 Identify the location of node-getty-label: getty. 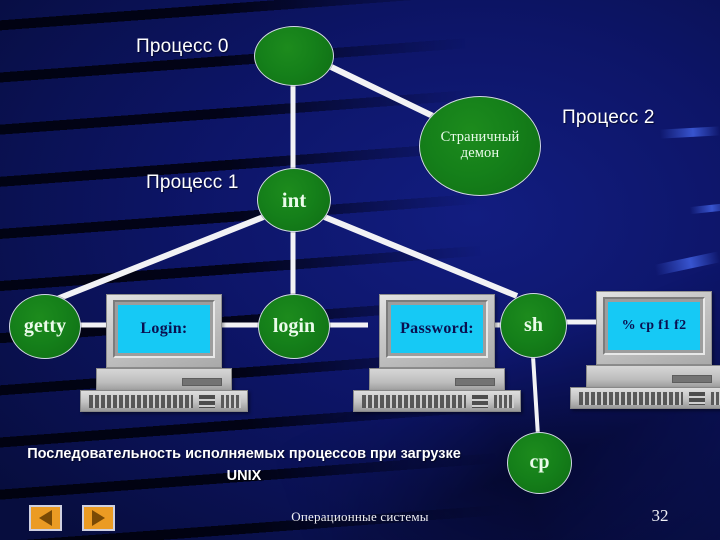
(45, 325).